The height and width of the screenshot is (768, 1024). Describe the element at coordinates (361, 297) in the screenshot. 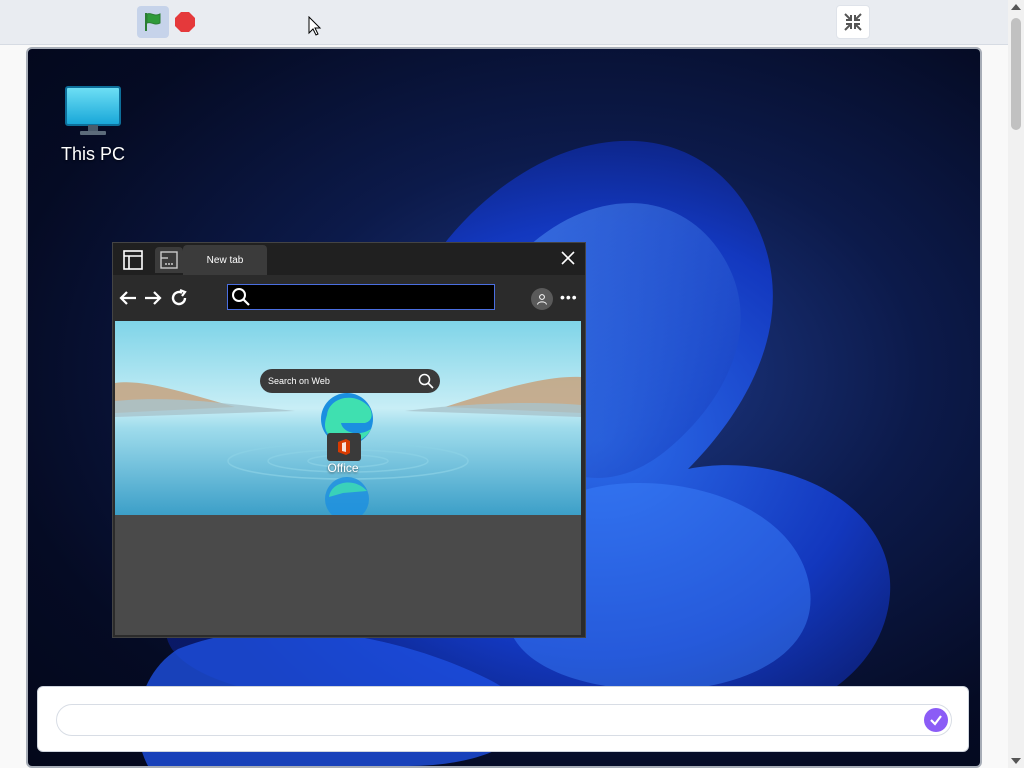

I see `address-bar` at that location.